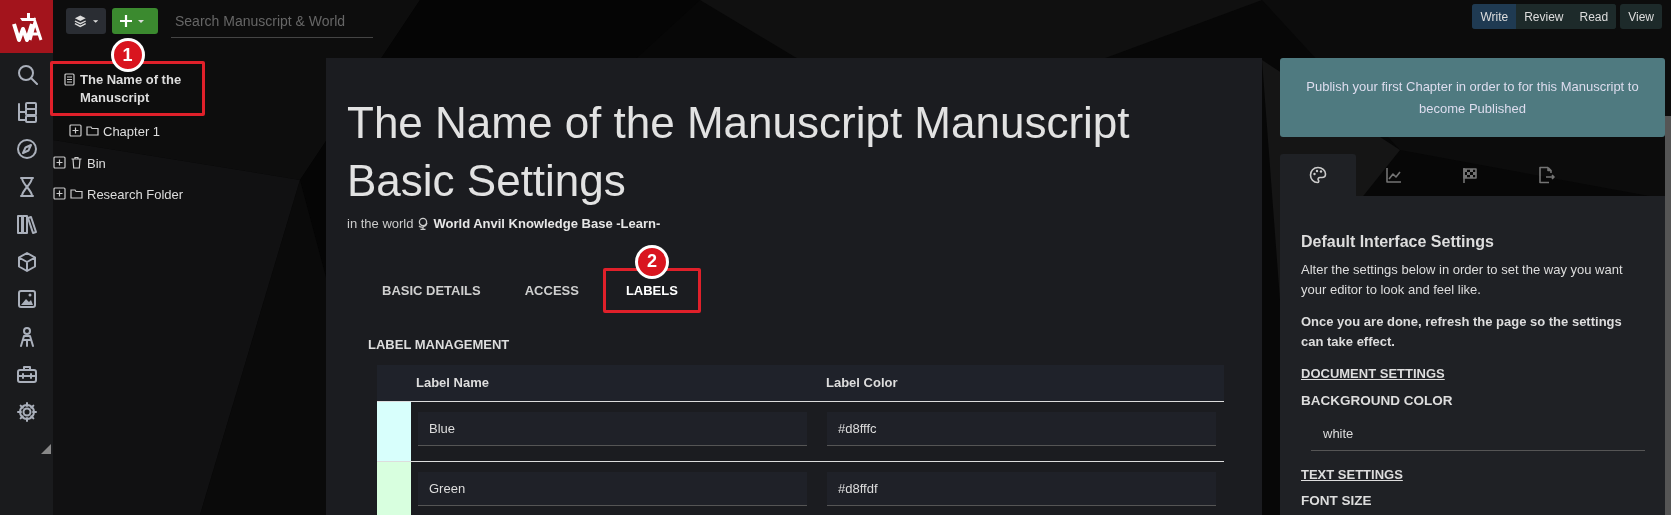 The width and height of the screenshot is (1671, 515). Describe the element at coordinates (26, 374) in the screenshot. I see `toolbox-icon` at that location.